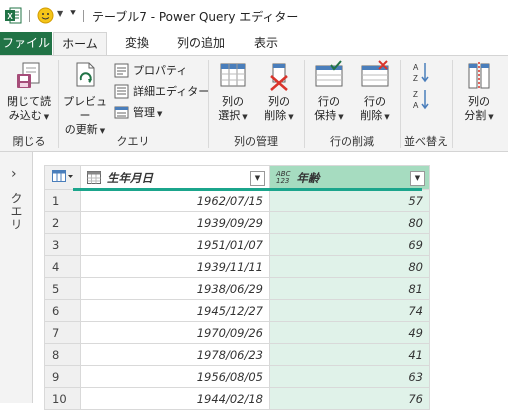 The image size is (508, 410). I want to click on keep-rows-label-2: 保持 ▼, so click(329, 115).